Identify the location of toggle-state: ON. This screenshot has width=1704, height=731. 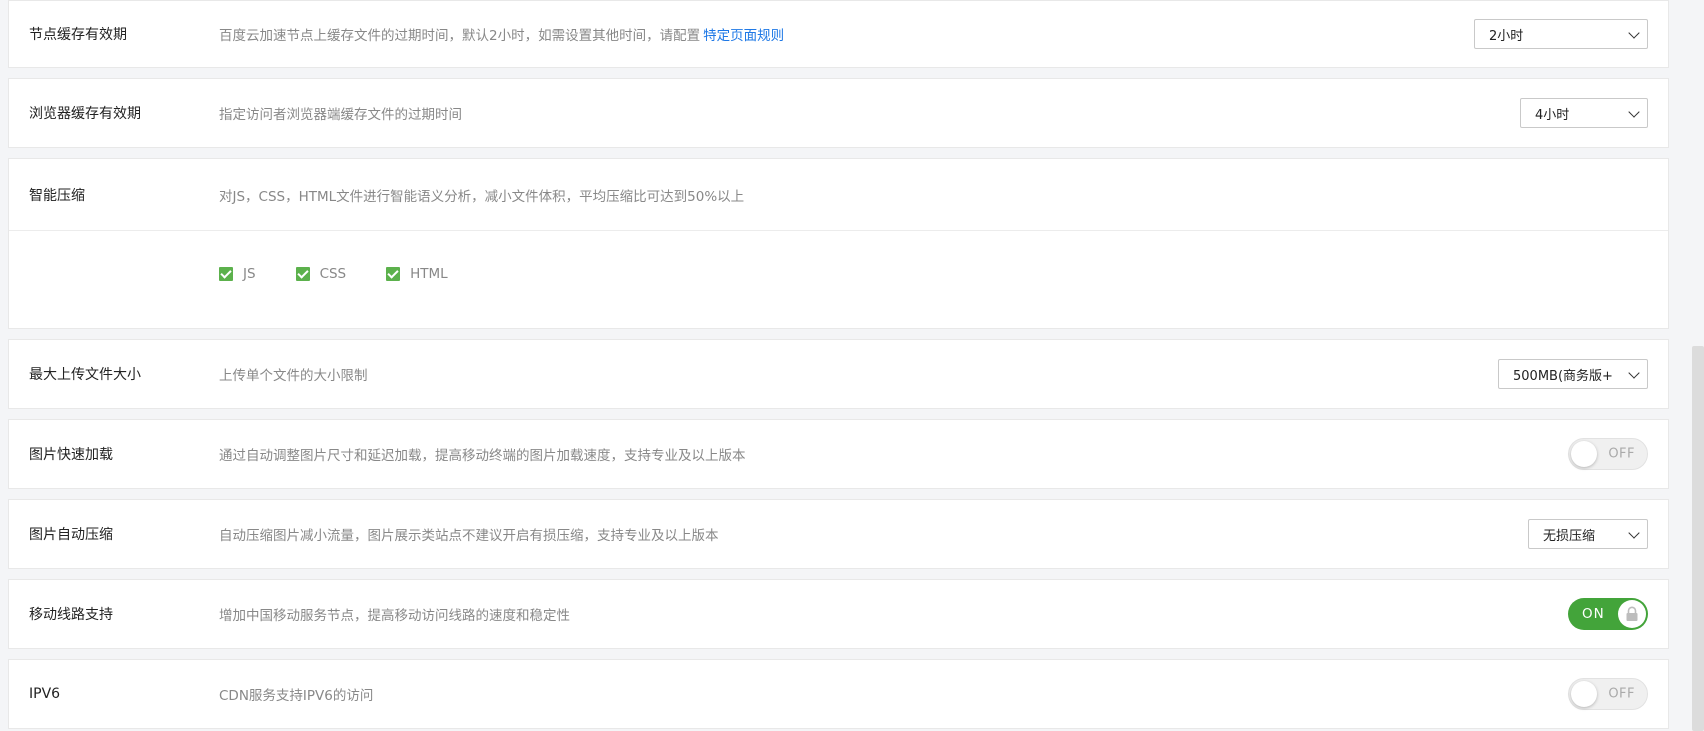
(1593, 614).